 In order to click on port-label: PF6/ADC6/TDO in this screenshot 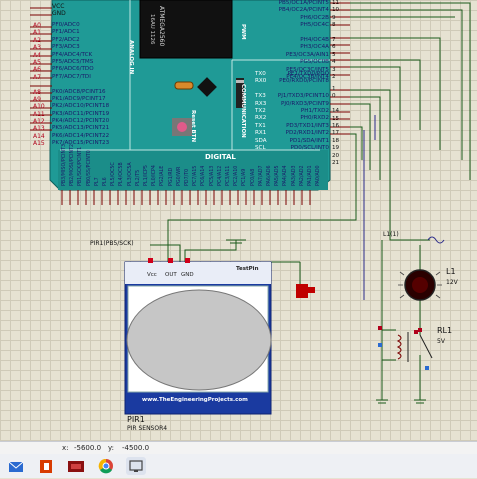, I will do `click(73, 69)`.